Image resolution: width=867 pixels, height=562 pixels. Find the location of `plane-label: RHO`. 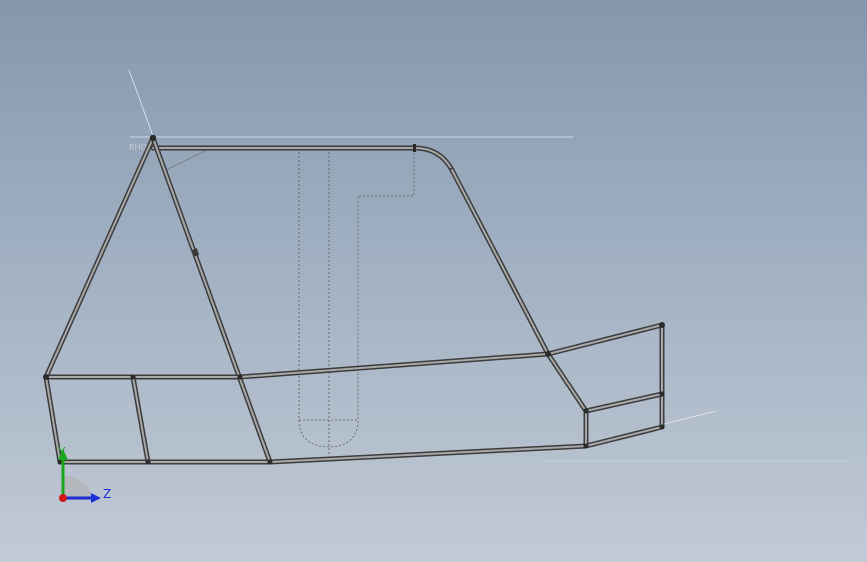

plane-label: RHO is located at coordinates (138, 147).